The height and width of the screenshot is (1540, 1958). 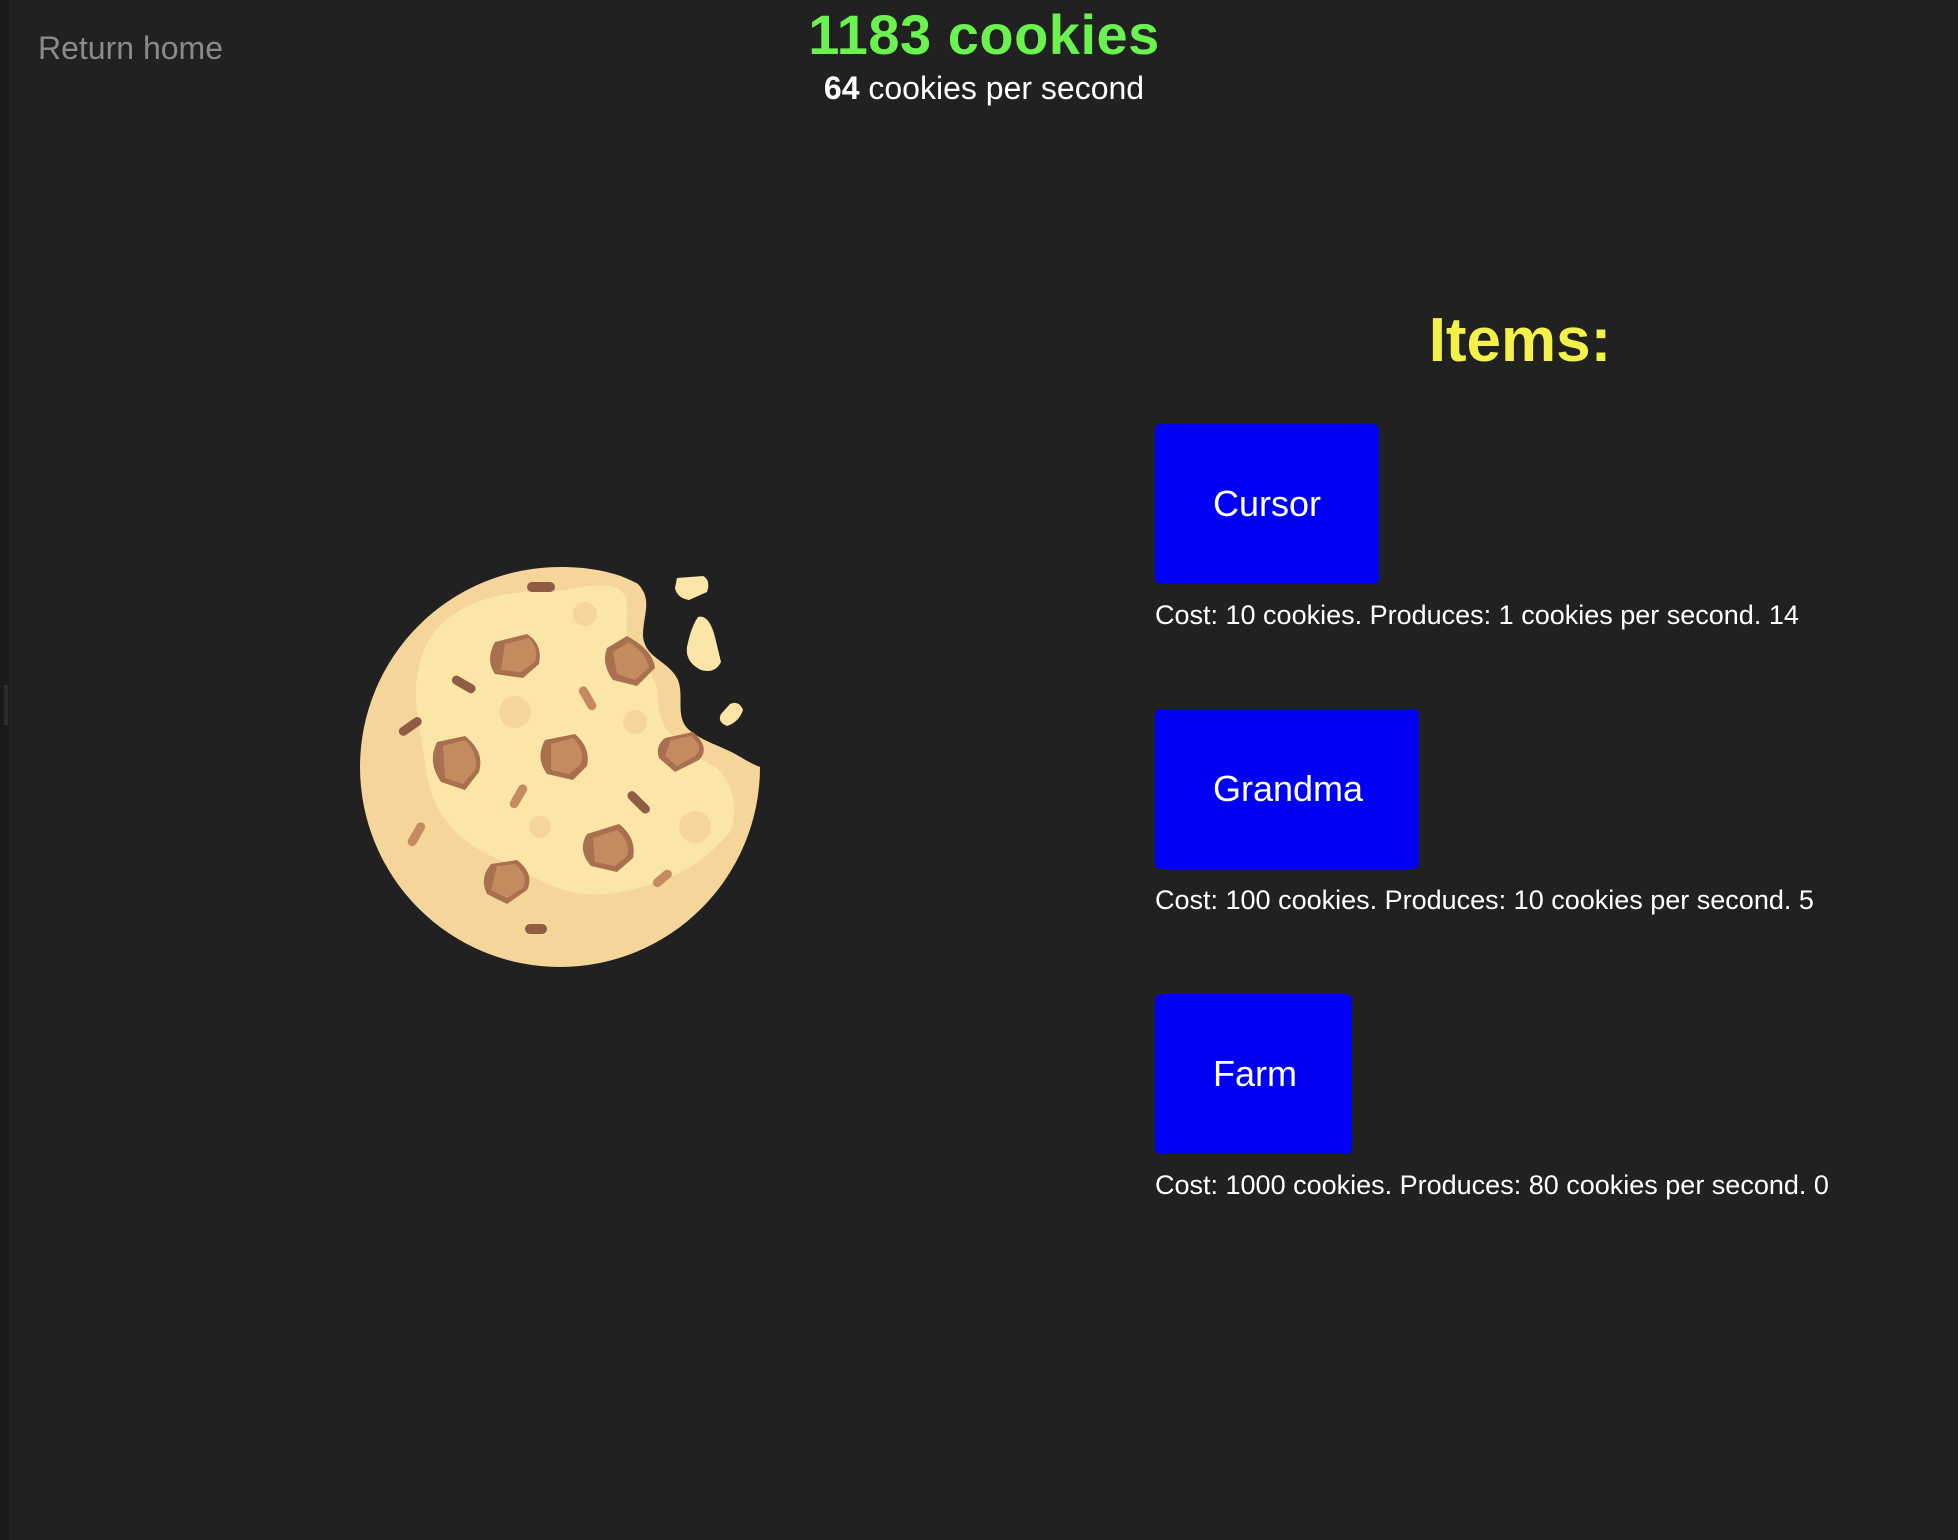 I want to click on cookie-button, so click(x=560, y=767).